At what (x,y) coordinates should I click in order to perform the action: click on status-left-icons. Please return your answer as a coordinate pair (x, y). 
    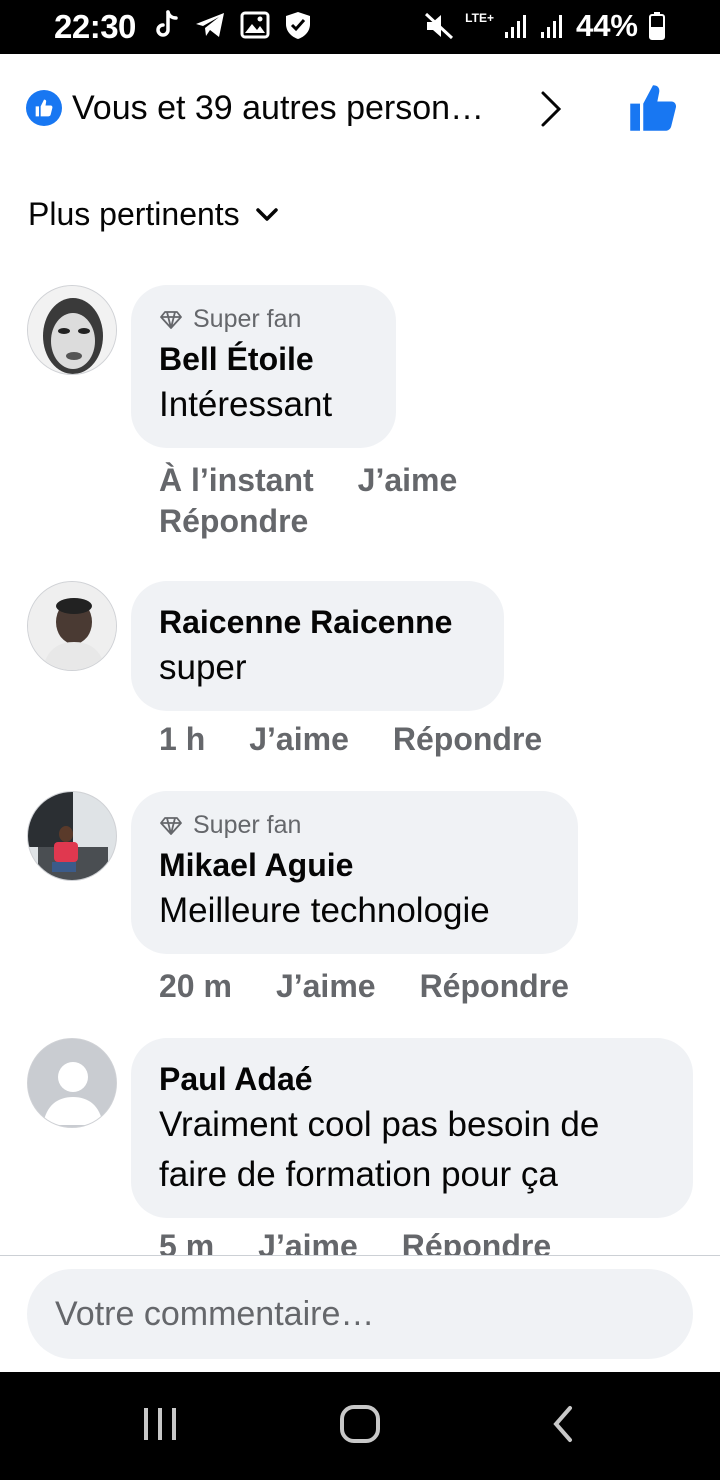
    Looking at the image, I should click on (234, 25).